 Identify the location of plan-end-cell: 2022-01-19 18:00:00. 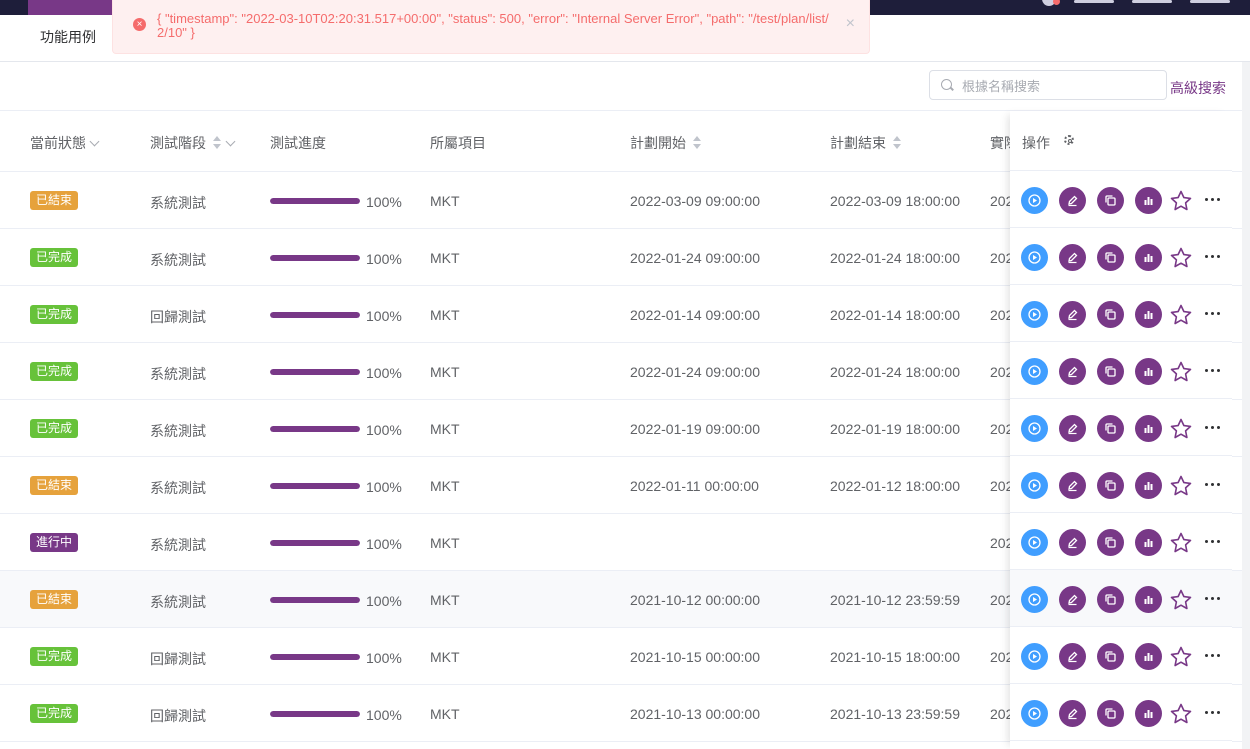
(895, 429).